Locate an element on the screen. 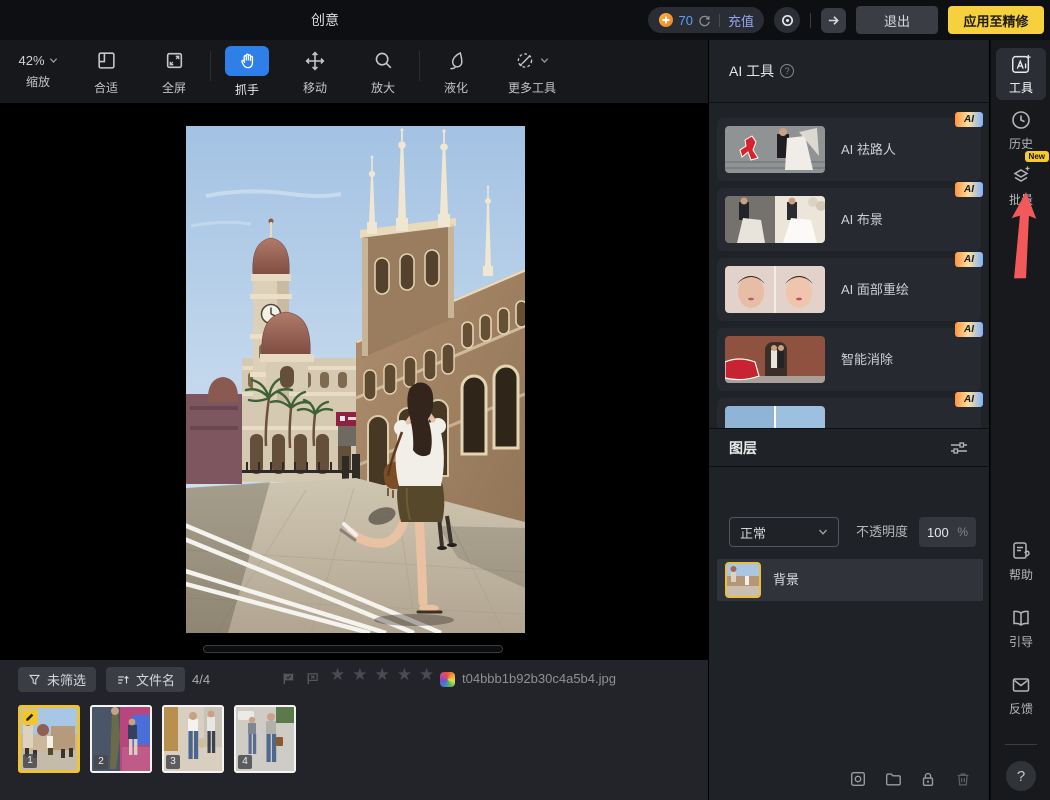 This screenshot has height=800, width=1050. apply-to-retouch-button: 应用至精修 is located at coordinates (996, 20).